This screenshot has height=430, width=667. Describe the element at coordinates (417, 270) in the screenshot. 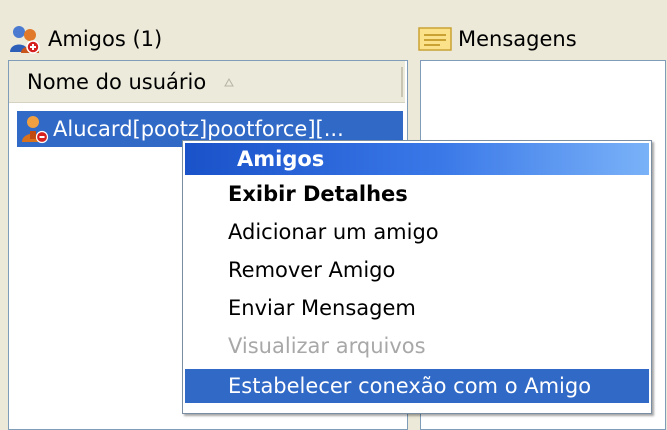

I see `menu-item-remover-amigo: Remover Amigo` at that location.